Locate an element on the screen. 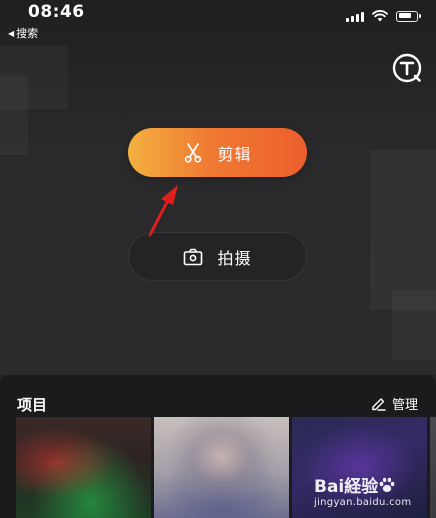  edit-button: 剪辑 is located at coordinates (217, 152).